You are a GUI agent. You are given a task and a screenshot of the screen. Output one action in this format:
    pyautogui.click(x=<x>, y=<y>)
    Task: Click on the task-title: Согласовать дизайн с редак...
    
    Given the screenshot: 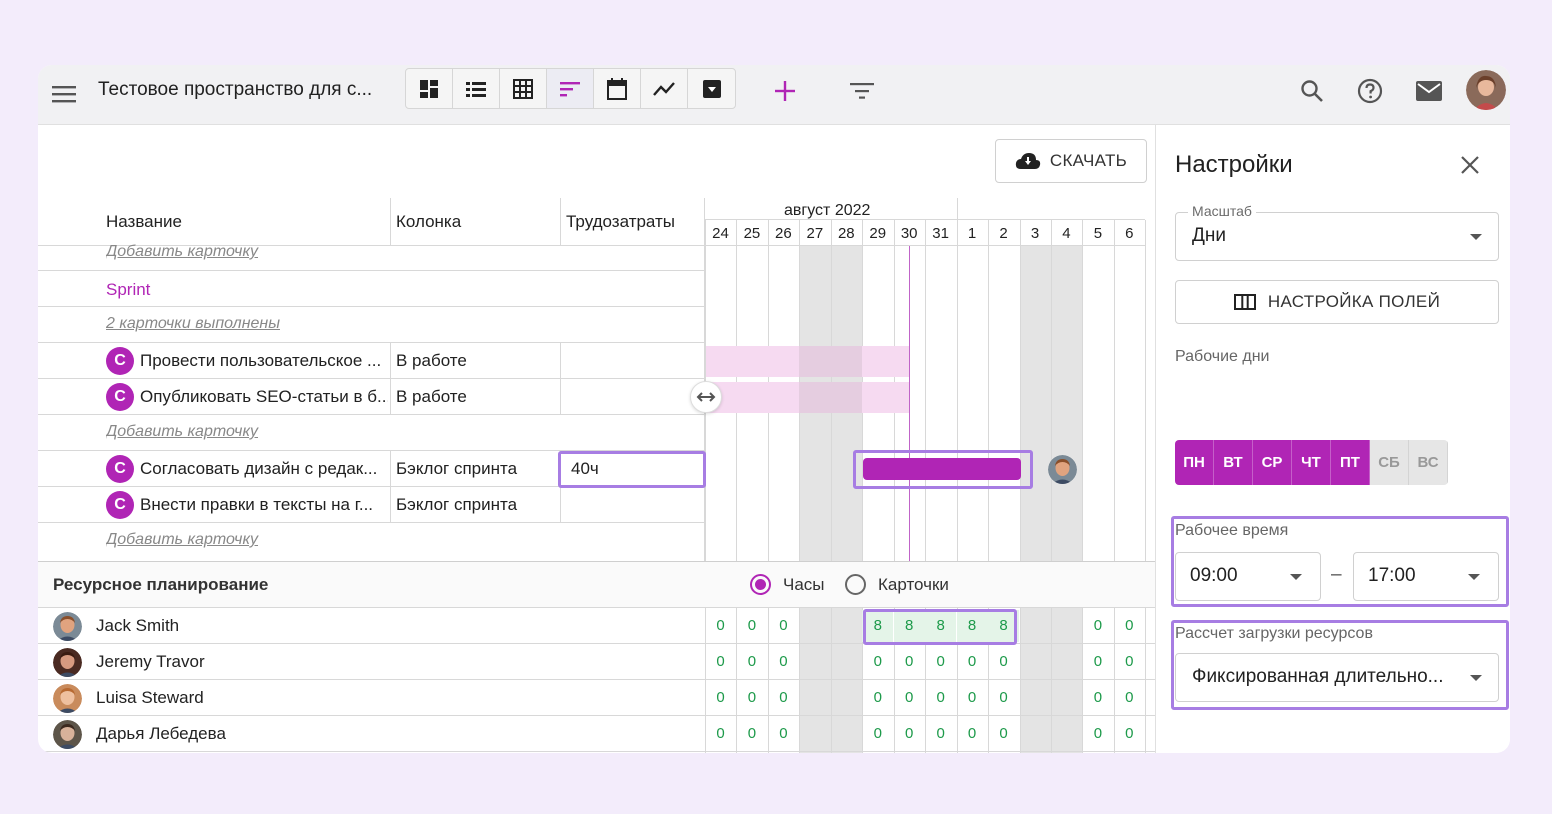 What is the action you would take?
    pyautogui.click(x=264, y=469)
    